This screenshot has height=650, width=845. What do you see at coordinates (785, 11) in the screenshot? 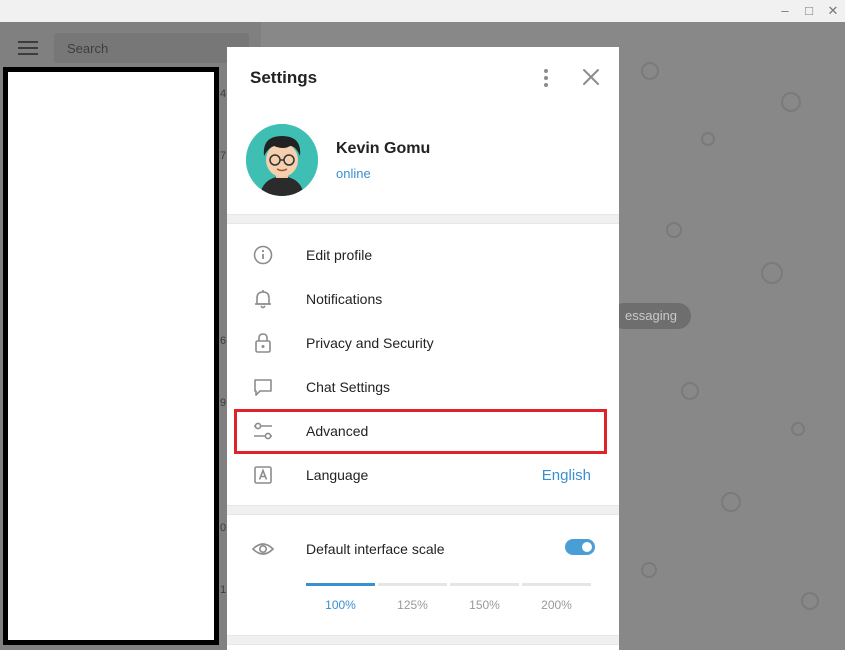
I see `minimize-button: –` at bounding box center [785, 11].